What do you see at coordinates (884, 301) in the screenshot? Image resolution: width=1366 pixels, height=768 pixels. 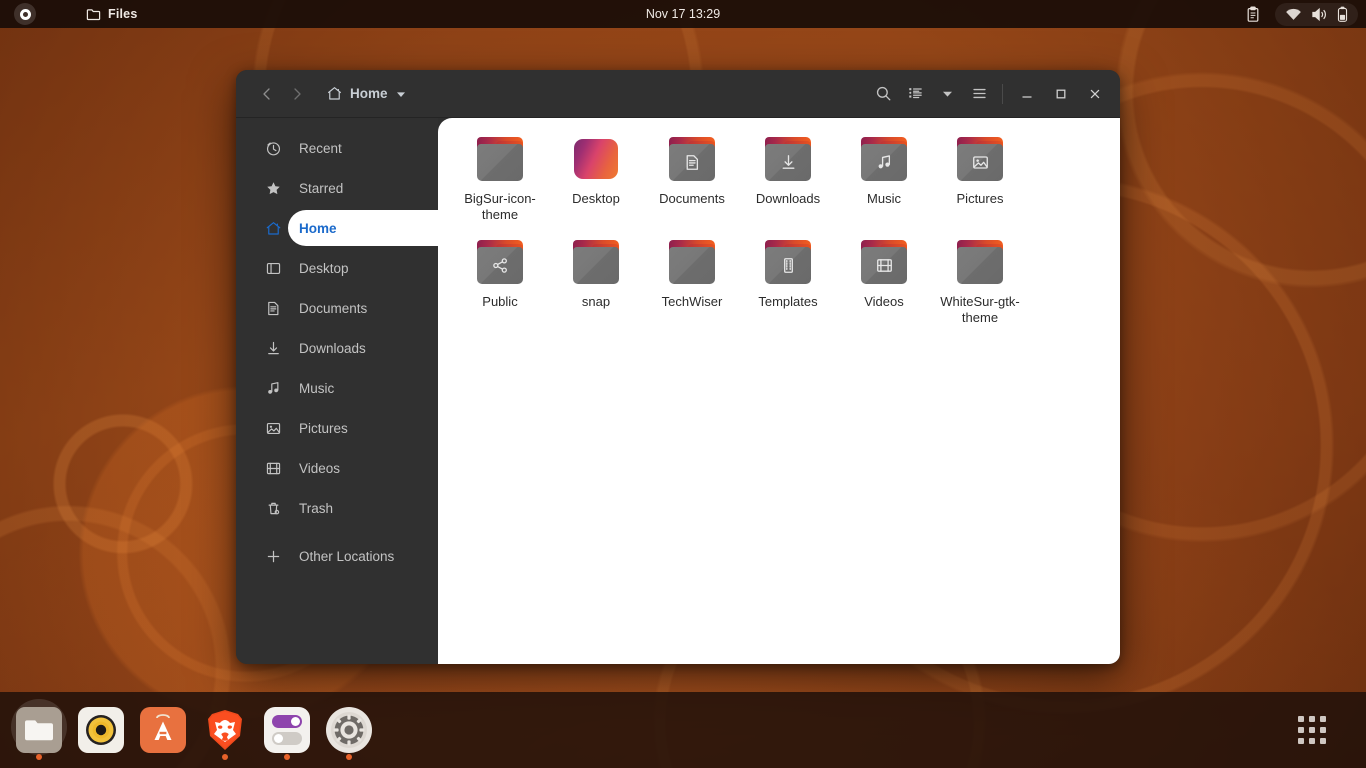 I see `file-name-label: Videos` at bounding box center [884, 301].